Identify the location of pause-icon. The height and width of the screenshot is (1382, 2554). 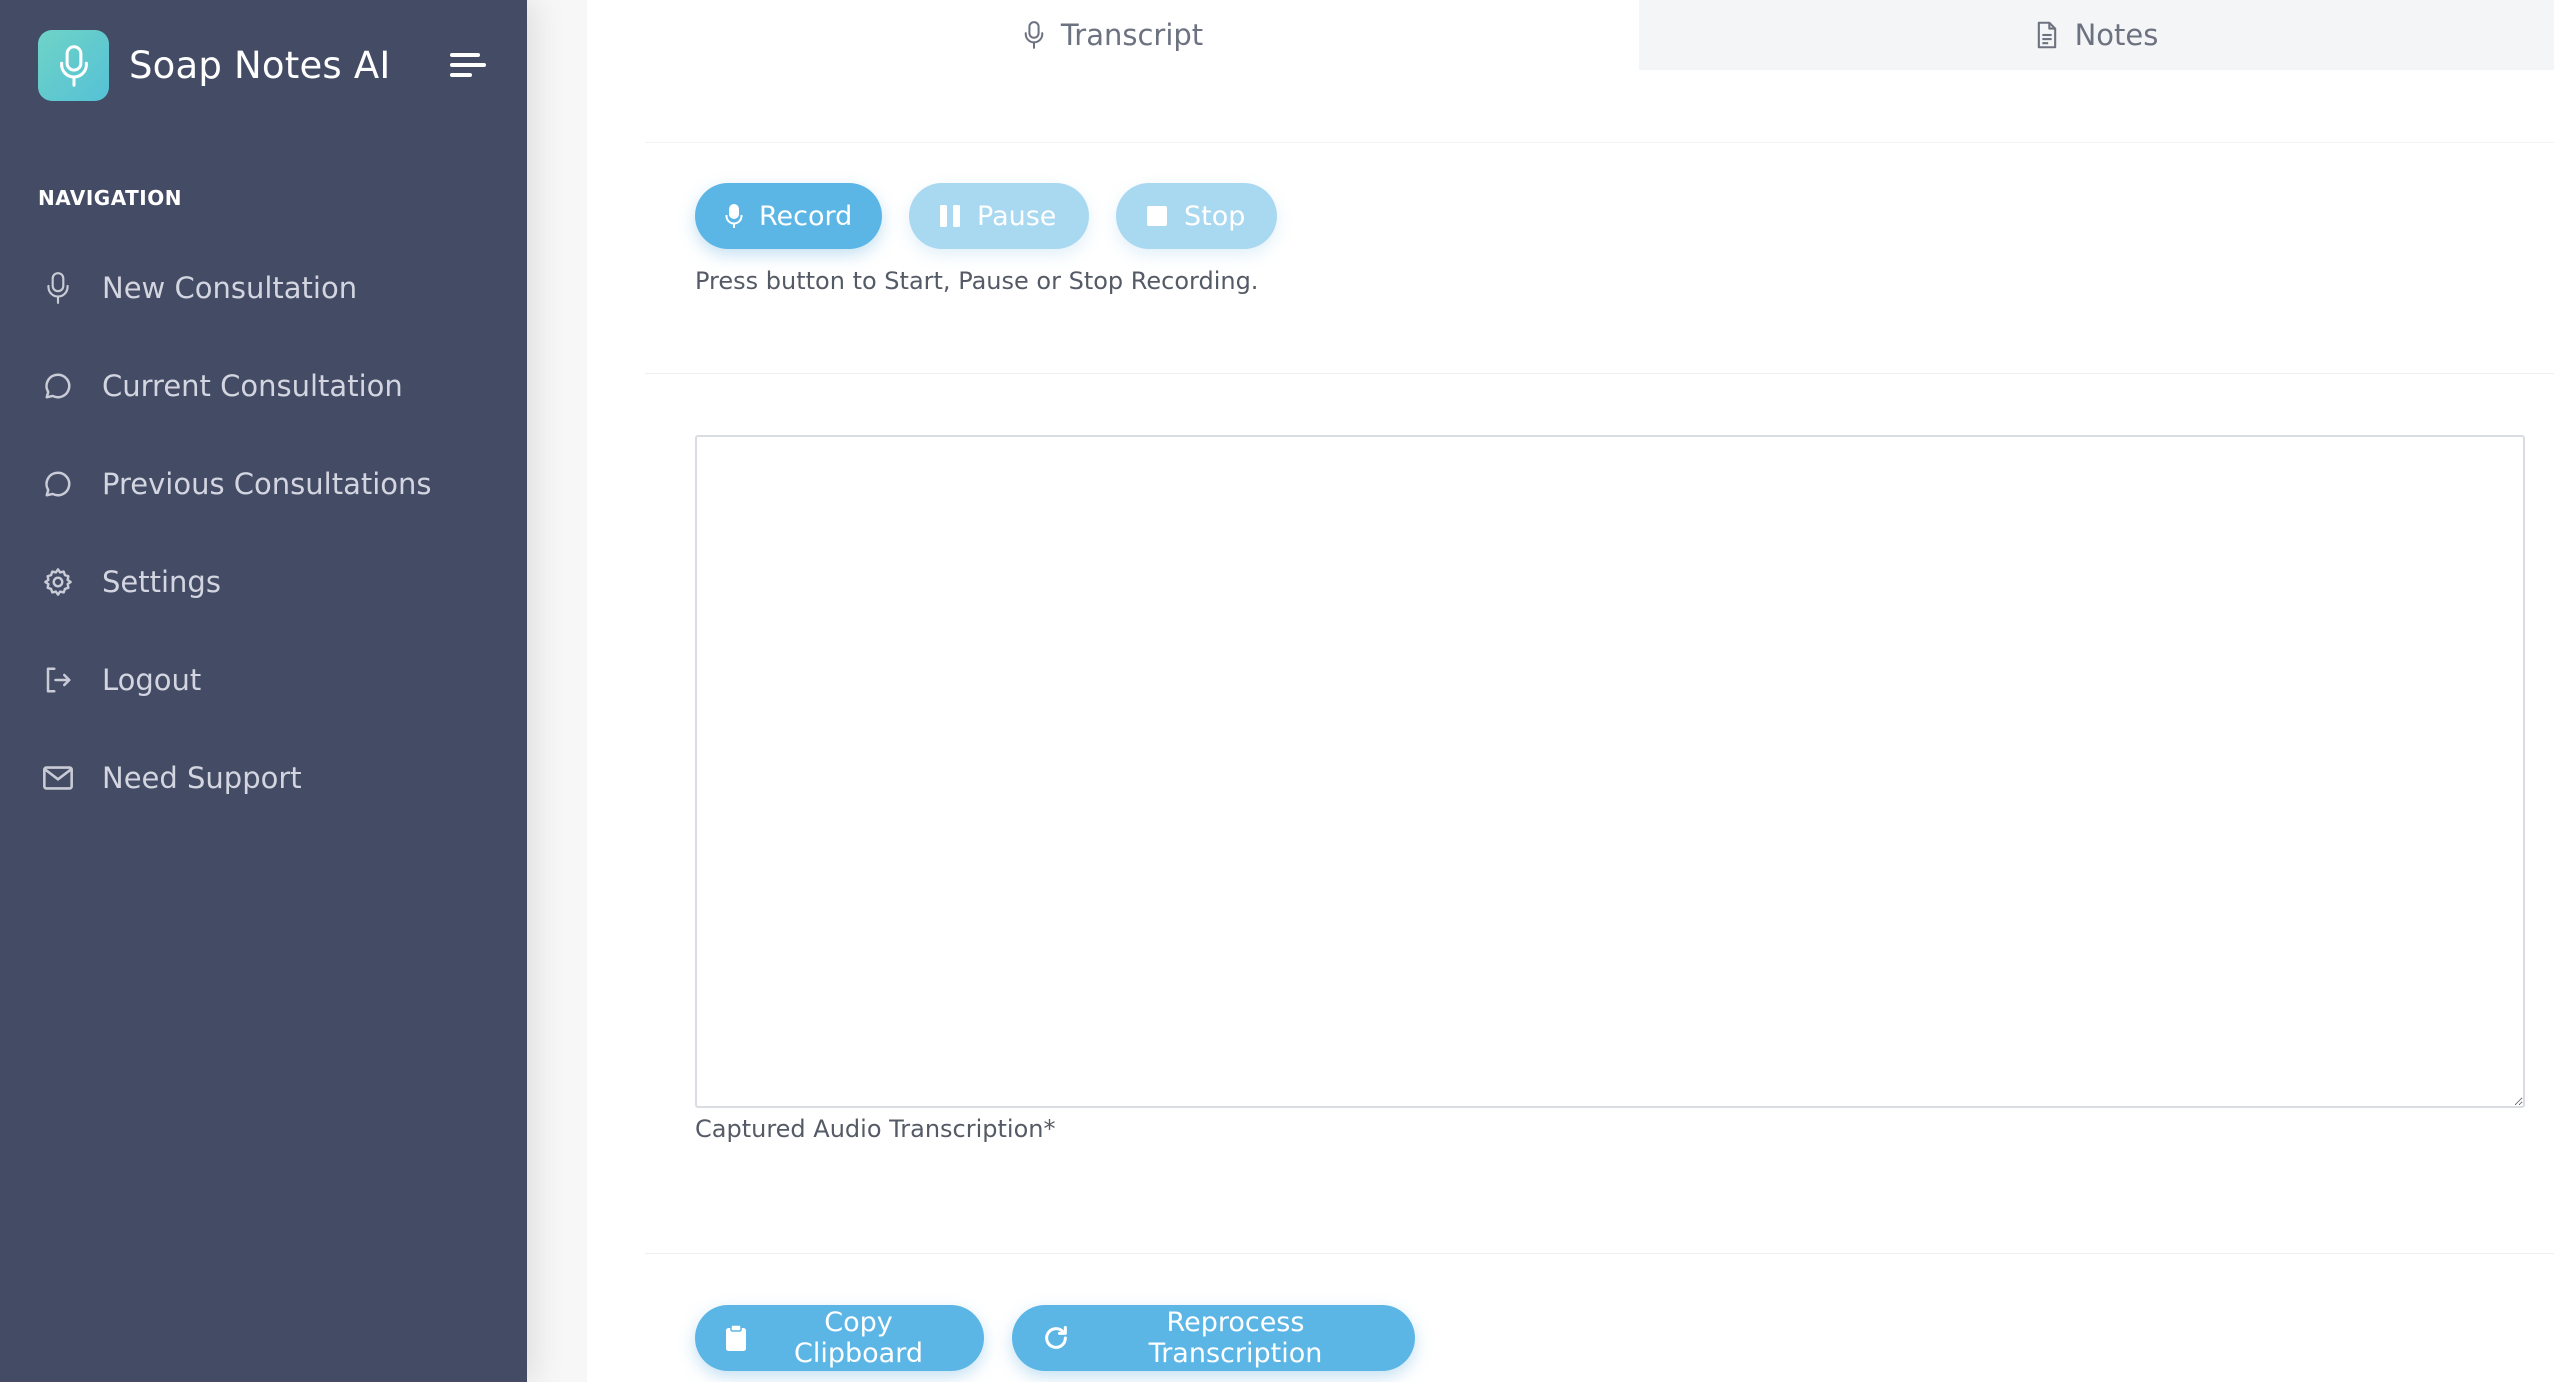
(950, 216).